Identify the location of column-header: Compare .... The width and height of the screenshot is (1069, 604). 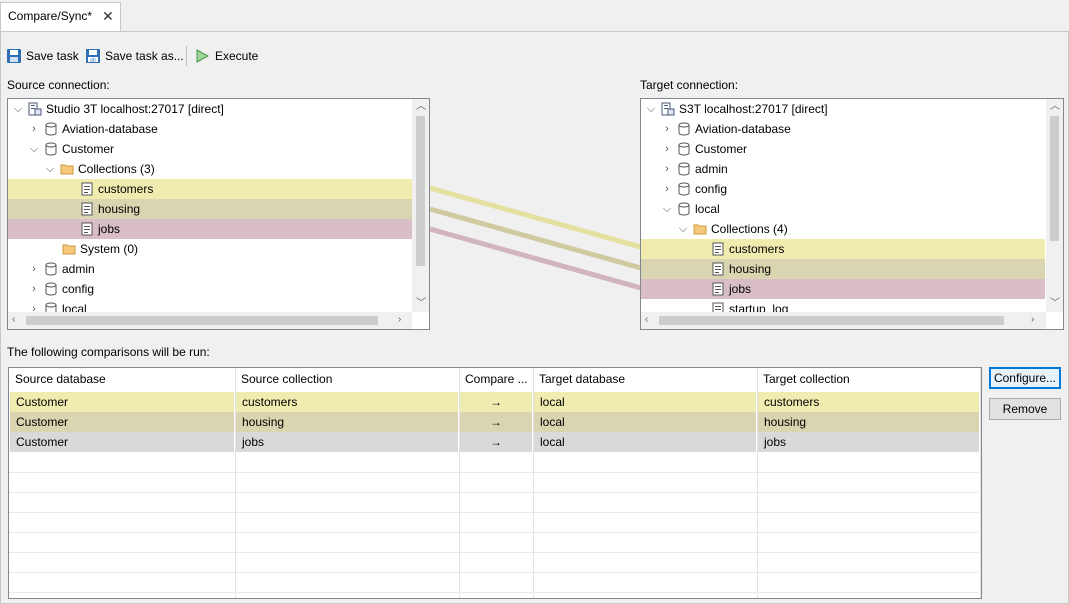
(496, 379).